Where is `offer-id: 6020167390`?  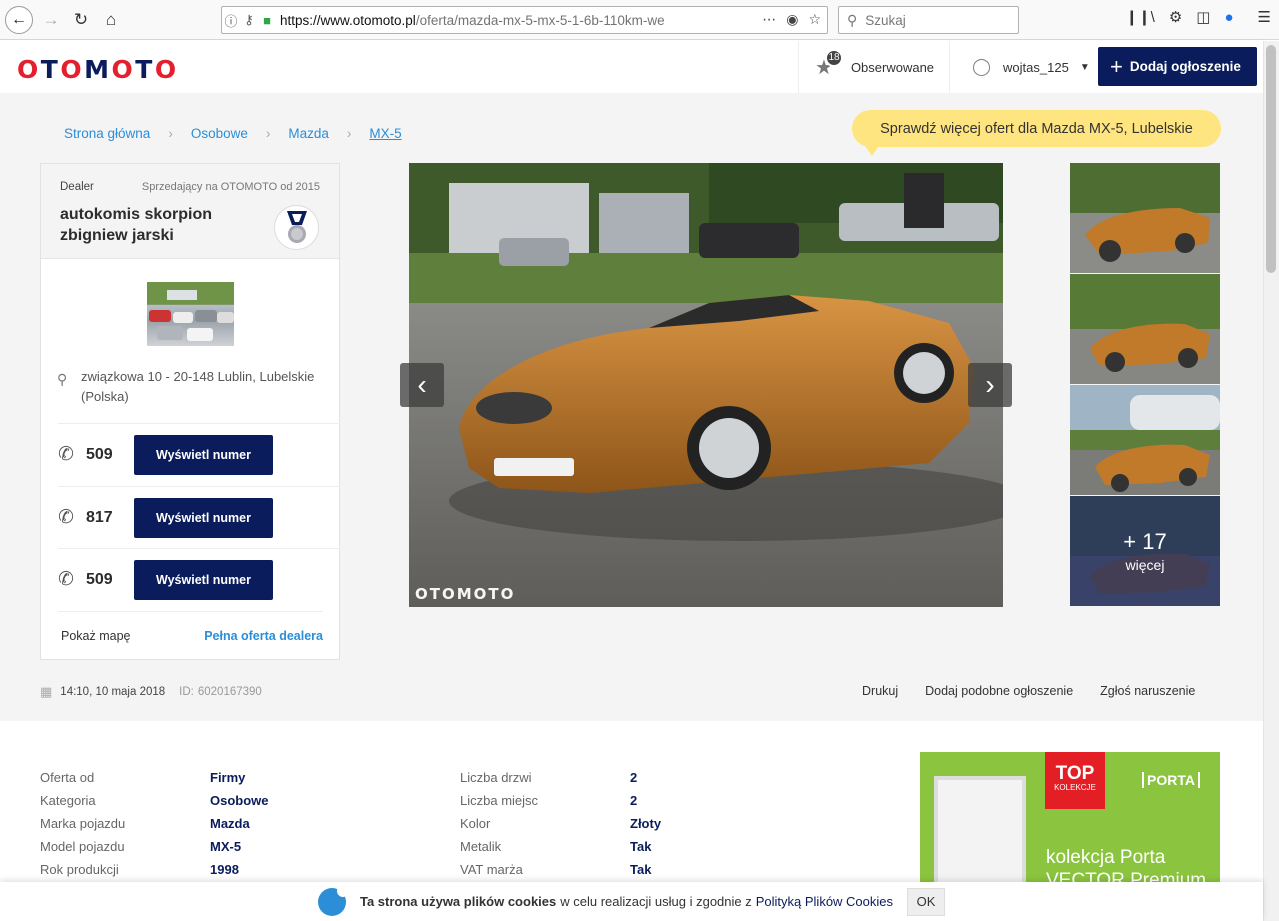 offer-id: 6020167390 is located at coordinates (229, 692).